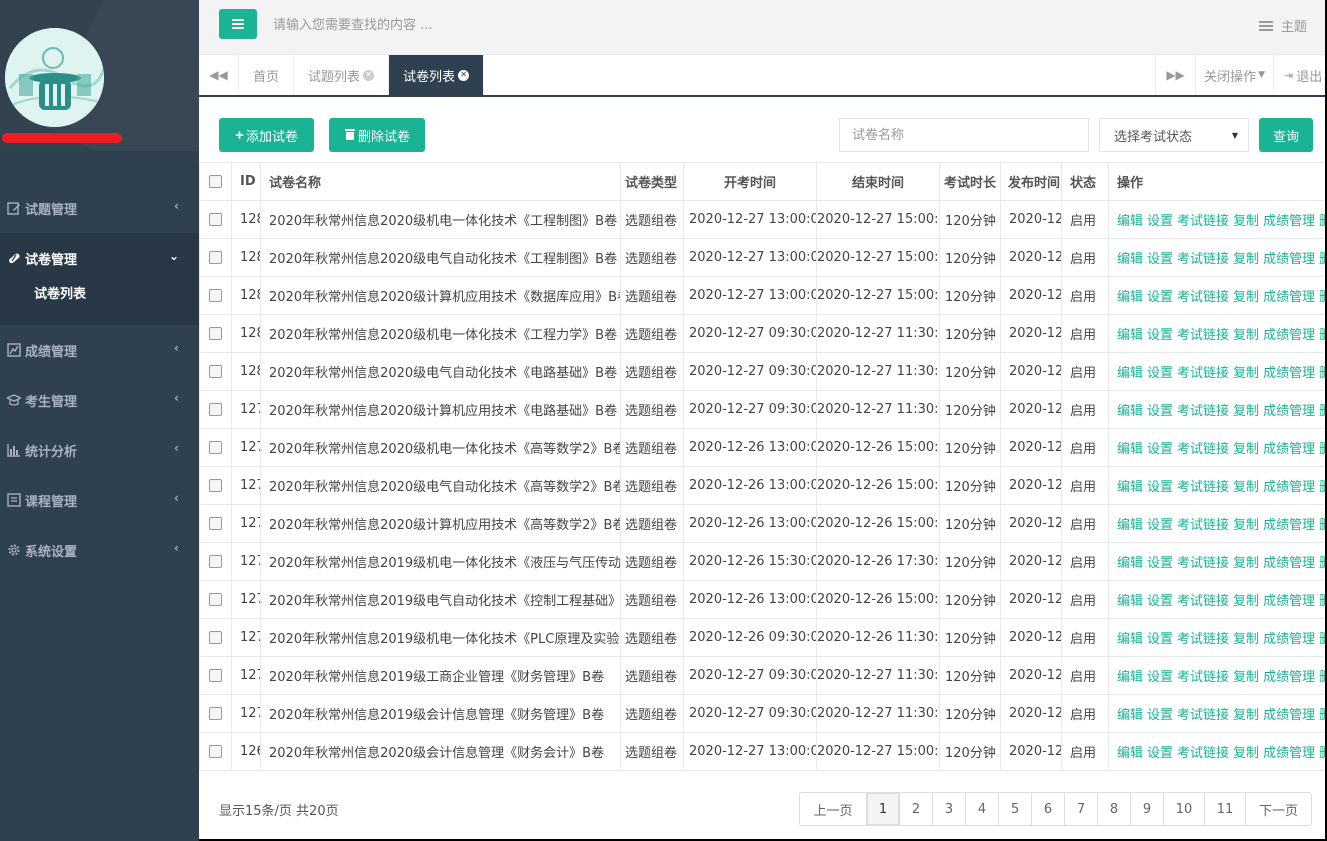  What do you see at coordinates (1080, 809) in the screenshot?
I see `page-number-button: 7` at bounding box center [1080, 809].